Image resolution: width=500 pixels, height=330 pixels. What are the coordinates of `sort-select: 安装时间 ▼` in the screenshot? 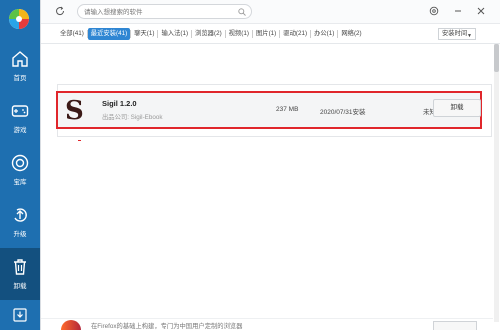 It's located at (457, 34).